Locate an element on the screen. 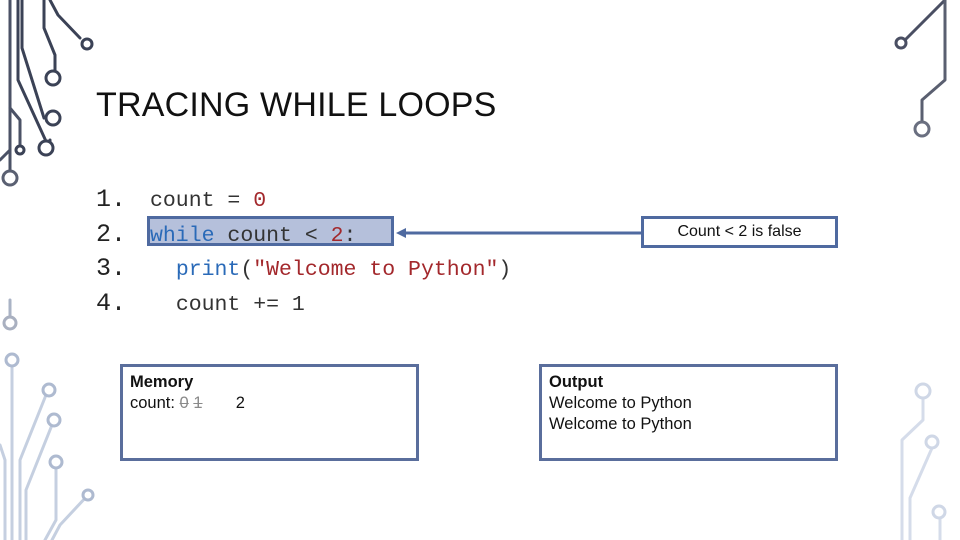  arrow-icon is located at coordinates (519, 233).